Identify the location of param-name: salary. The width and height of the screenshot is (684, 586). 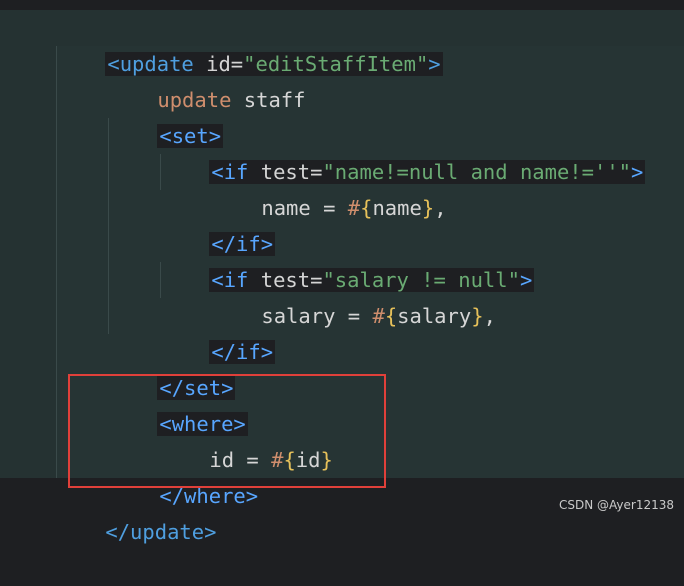
(434, 316).